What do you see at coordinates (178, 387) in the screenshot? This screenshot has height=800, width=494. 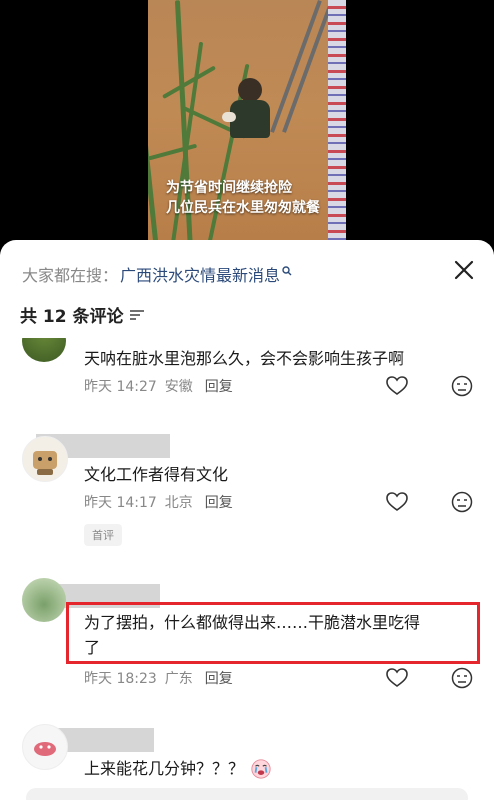 I see `comment-location: 安徽` at bounding box center [178, 387].